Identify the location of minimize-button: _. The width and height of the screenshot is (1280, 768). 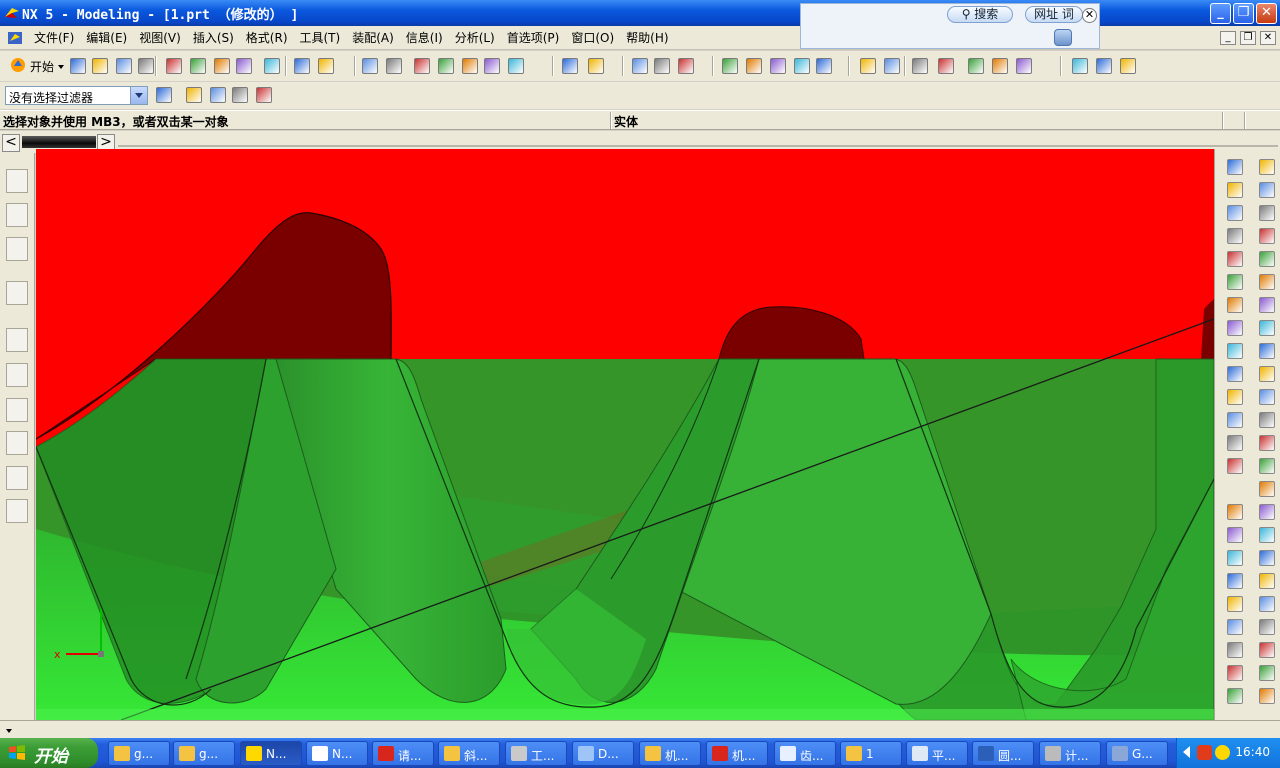
(1220, 13).